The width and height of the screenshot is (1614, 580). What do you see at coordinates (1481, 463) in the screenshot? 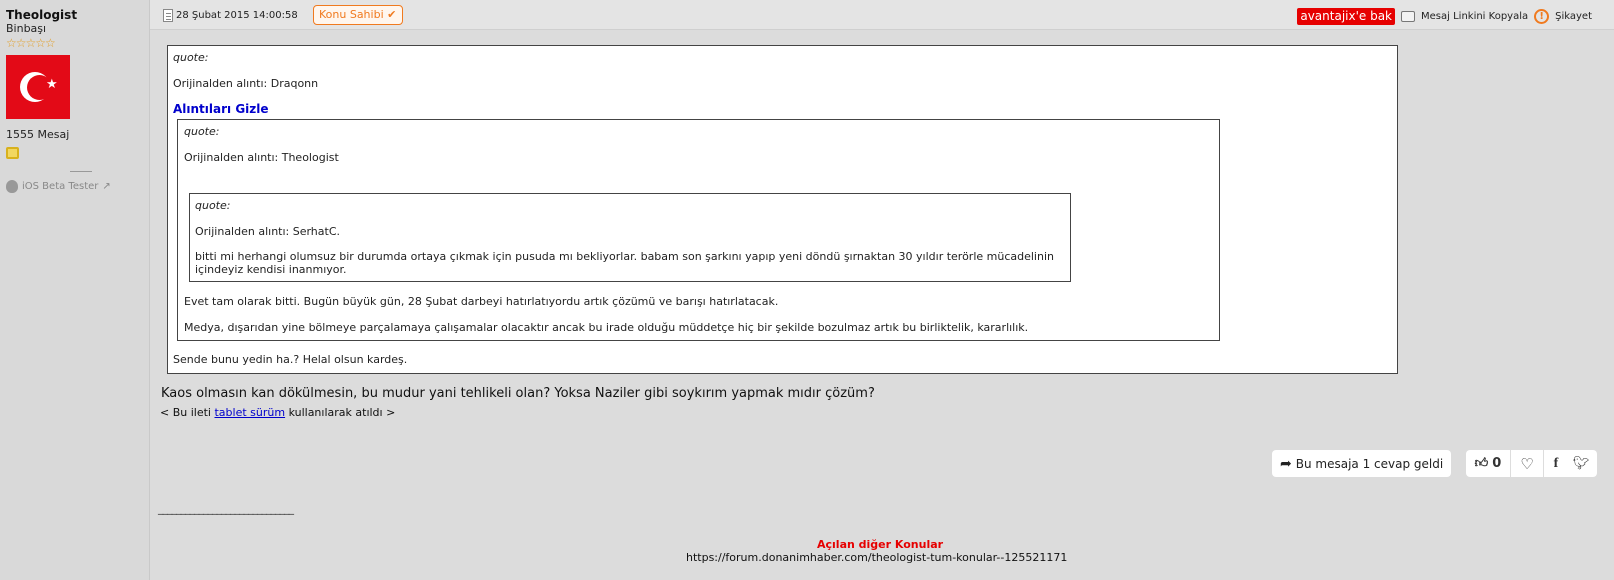
I see `thumbs-up-icon: 👍︎` at bounding box center [1481, 463].